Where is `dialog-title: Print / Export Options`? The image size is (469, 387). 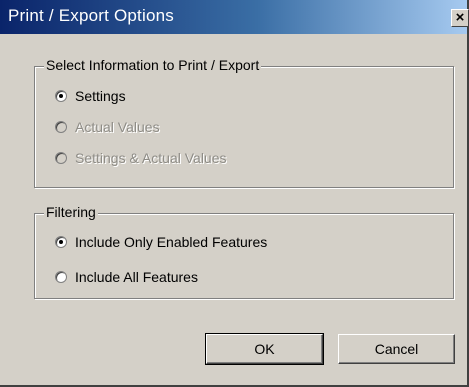 dialog-title: Print / Export Options is located at coordinates (91, 15).